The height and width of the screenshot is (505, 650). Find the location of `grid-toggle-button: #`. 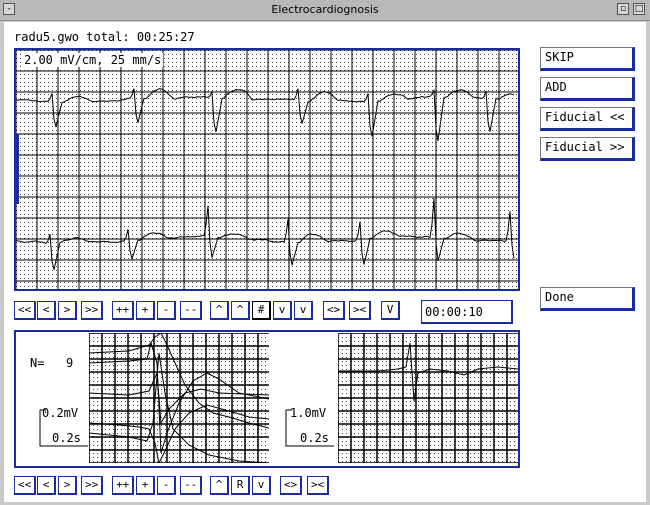

grid-toggle-button: # is located at coordinates (261, 310).